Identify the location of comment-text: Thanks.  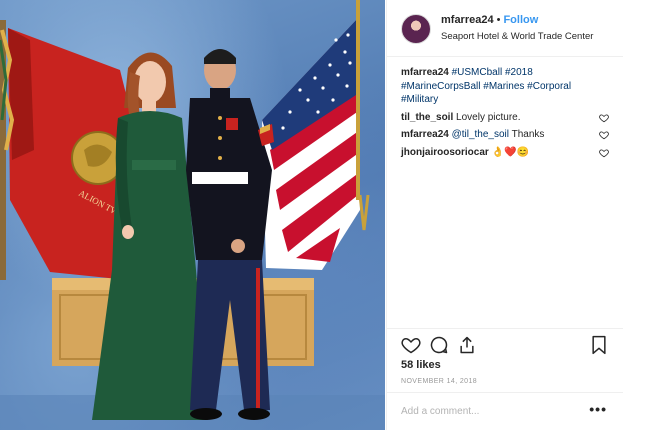
(528, 134).